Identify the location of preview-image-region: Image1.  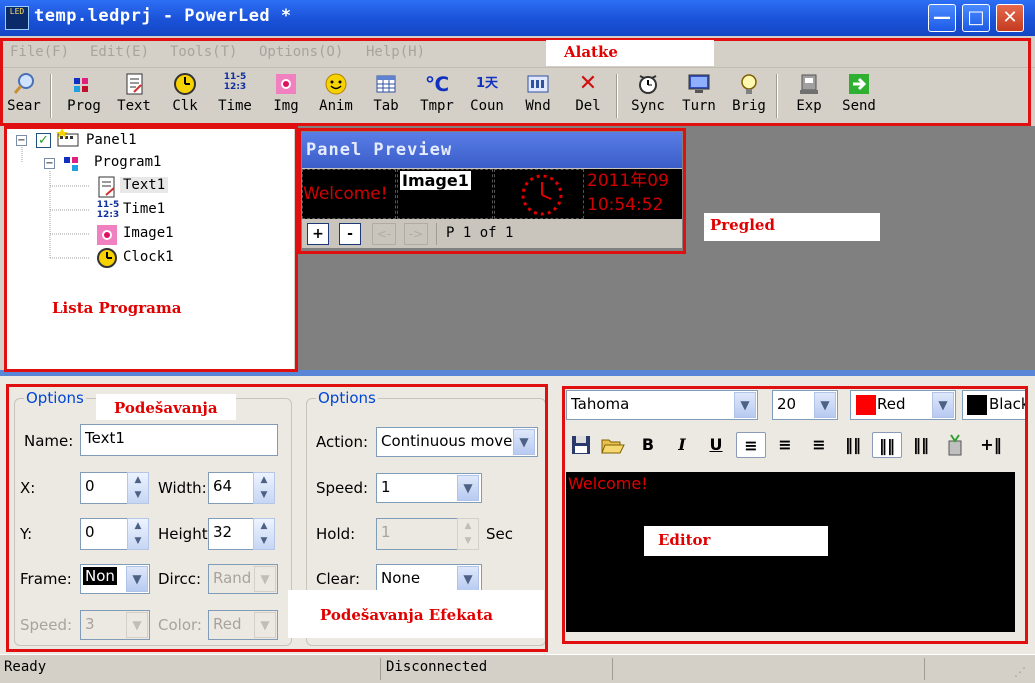
(445, 194).